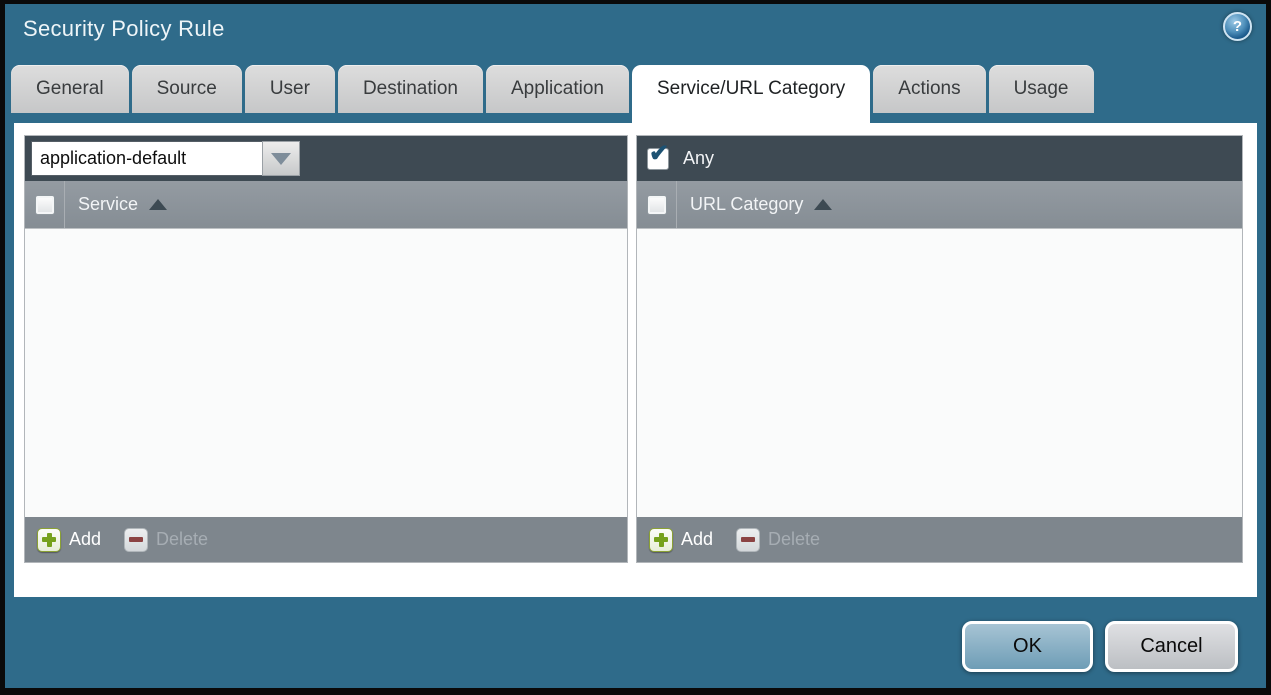  I want to click on service-column-header-row: Service, so click(326, 205).